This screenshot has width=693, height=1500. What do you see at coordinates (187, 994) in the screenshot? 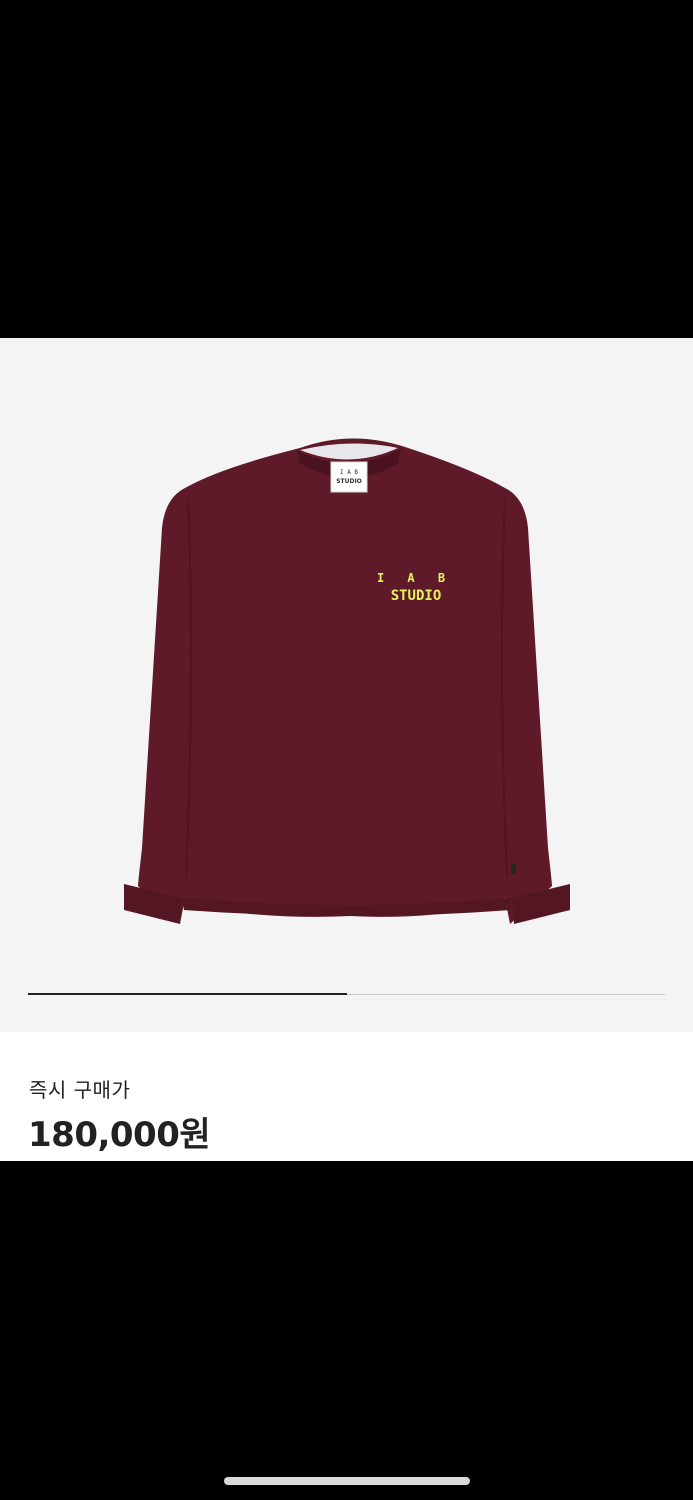
I see `carousel-progress-fill` at bounding box center [187, 994].